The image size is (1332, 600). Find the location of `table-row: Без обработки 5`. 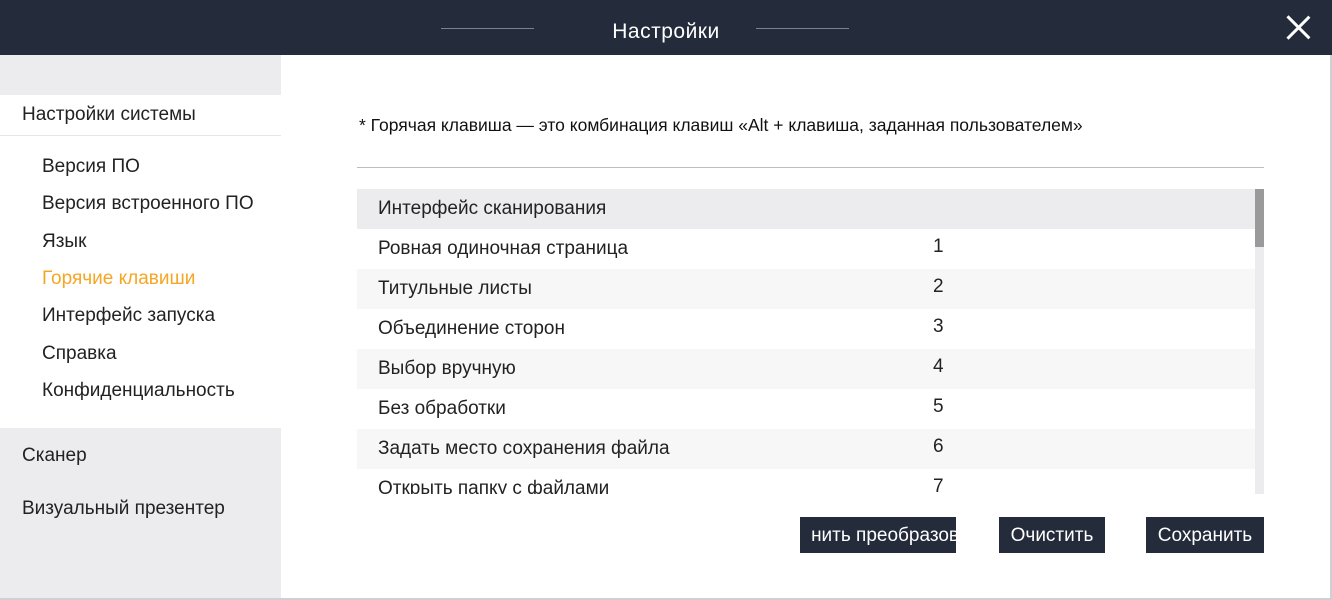

table-row: Без обработки 5 is located at coordinates (806, 409).